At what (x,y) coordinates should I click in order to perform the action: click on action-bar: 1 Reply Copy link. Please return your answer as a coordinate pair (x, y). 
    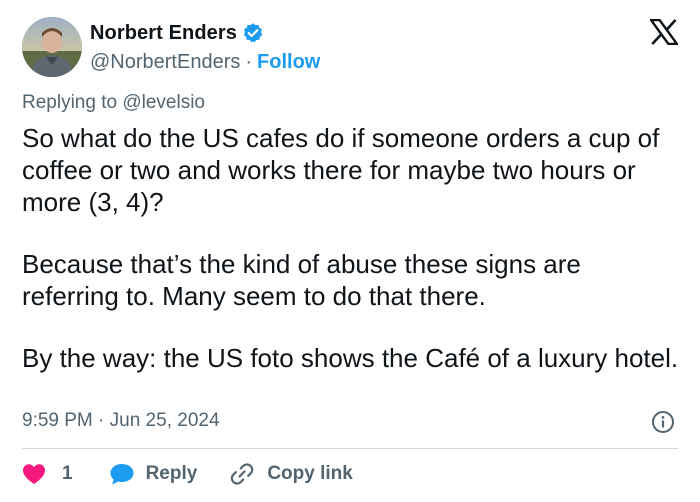
    Looking at the image, I should click on (187, 474).